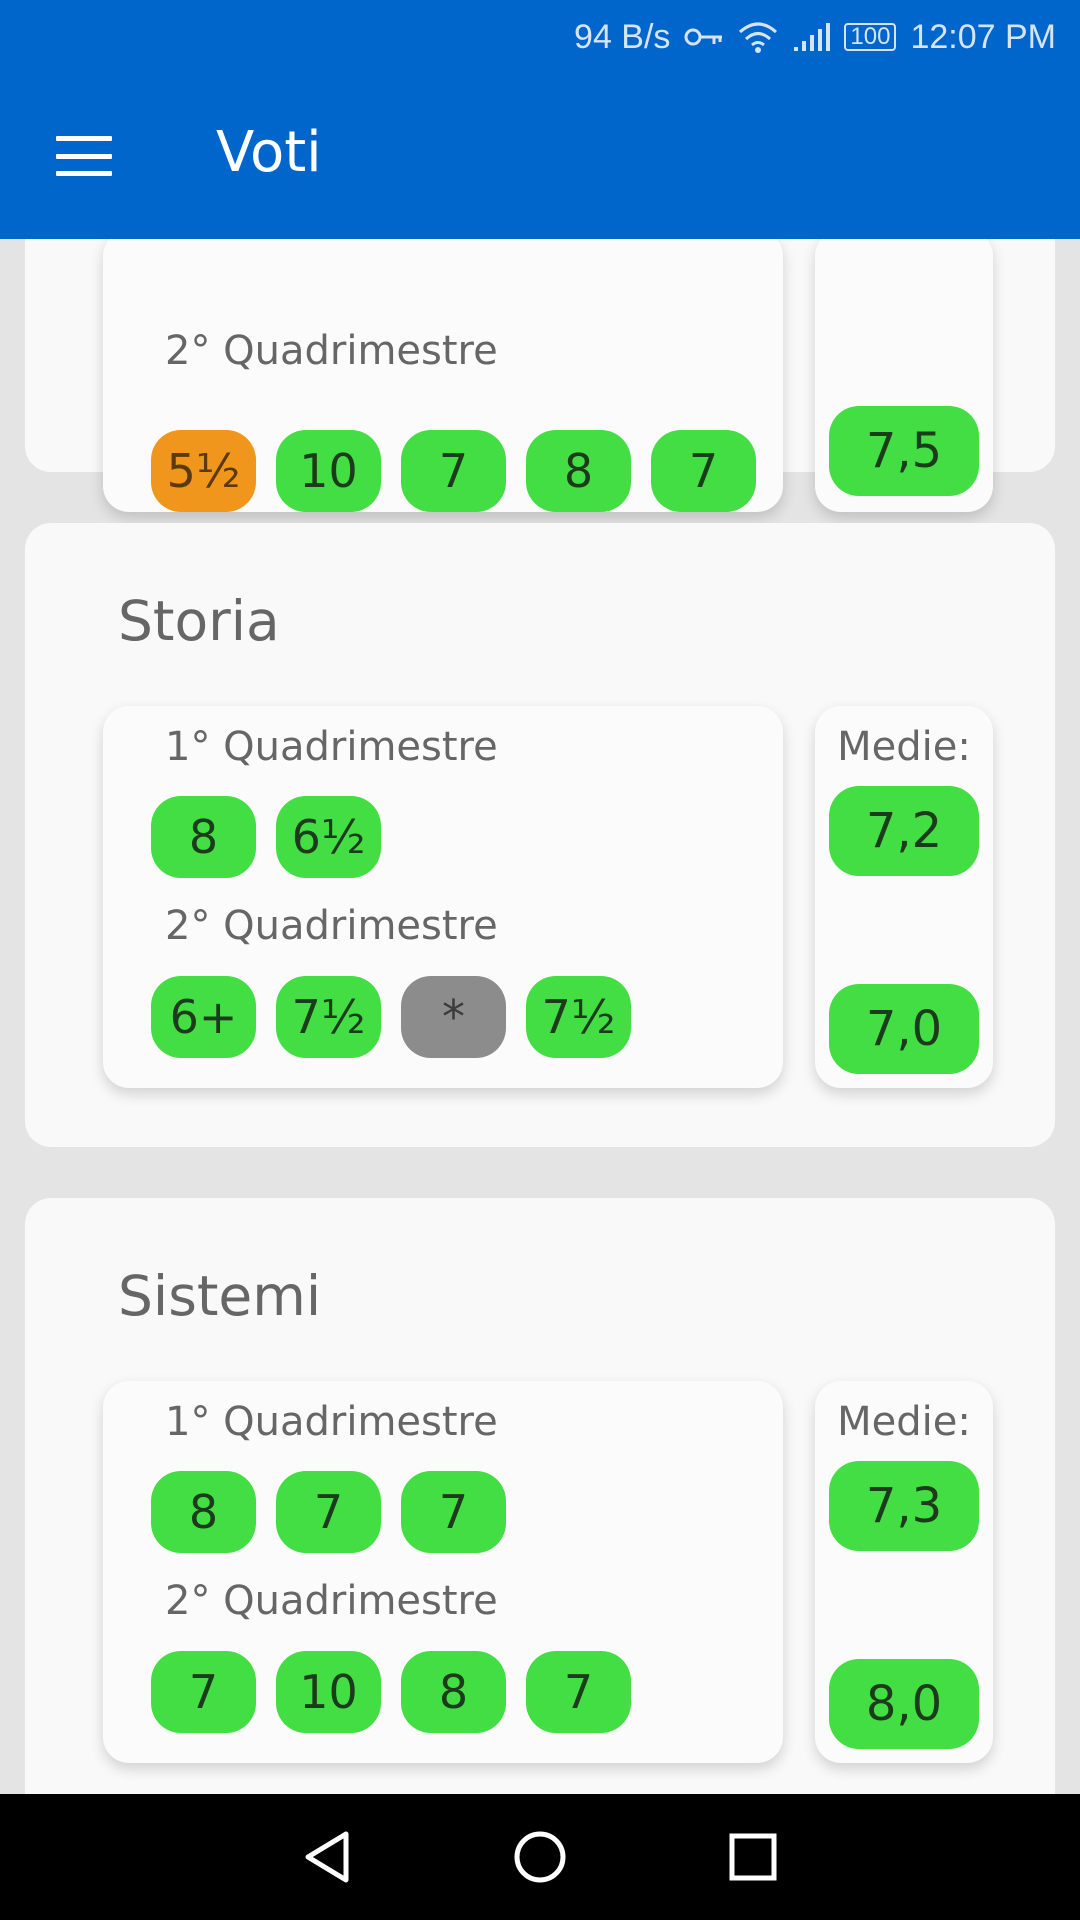  Describe the element at coordinates (983, 36) in the screenshot. I see `clock: 12:07 PM` at that location.